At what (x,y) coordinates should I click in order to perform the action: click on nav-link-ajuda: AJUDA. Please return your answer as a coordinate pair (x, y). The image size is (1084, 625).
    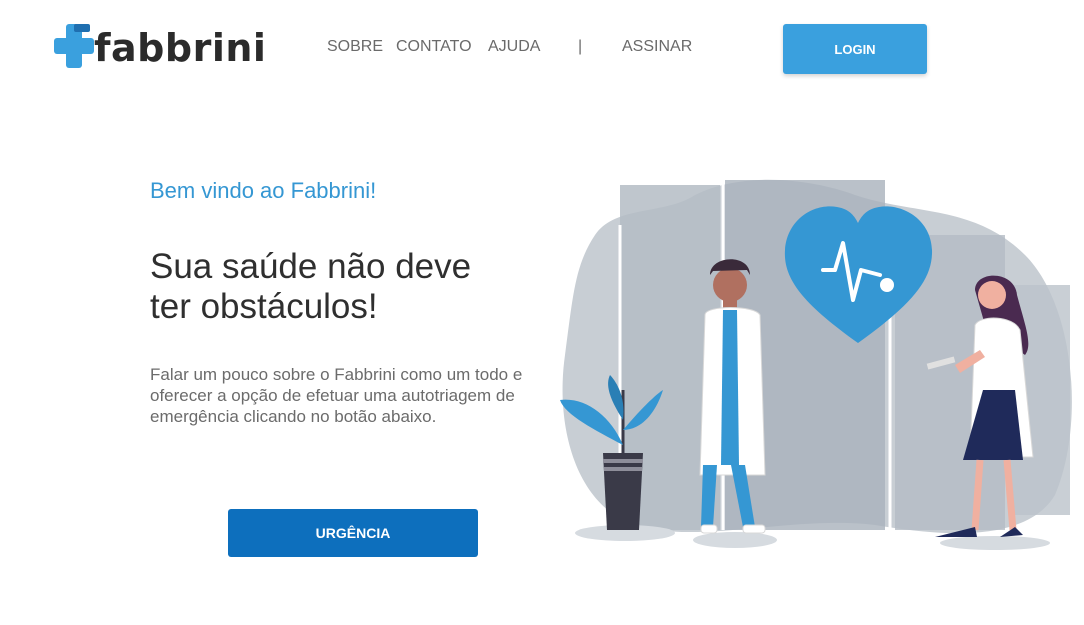
    Looking at the image, I should click on (514, 47).